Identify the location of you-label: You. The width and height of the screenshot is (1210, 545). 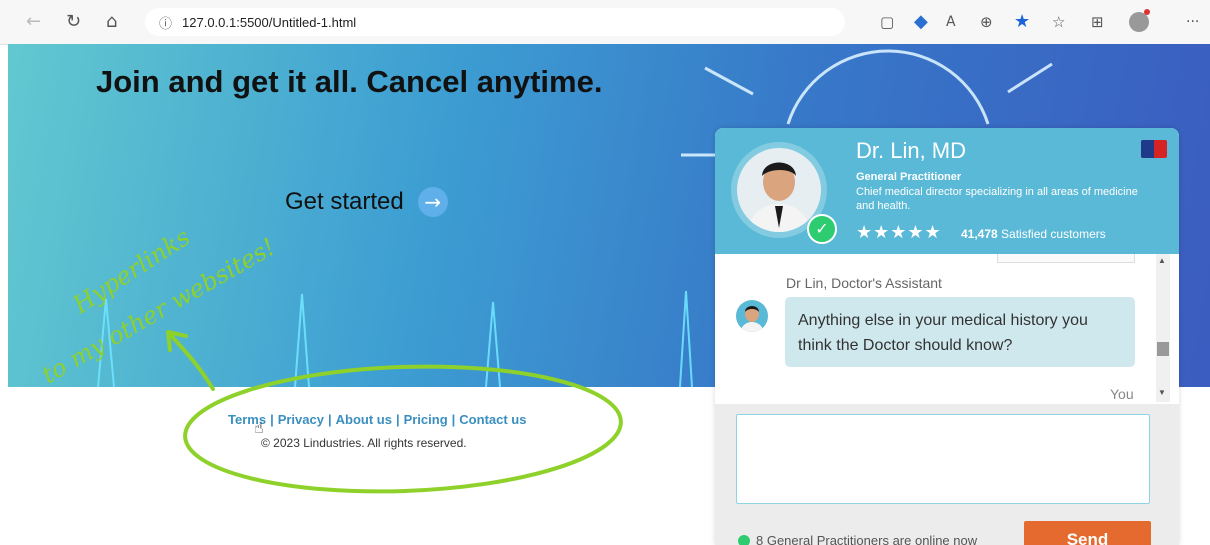
(1122, 394).